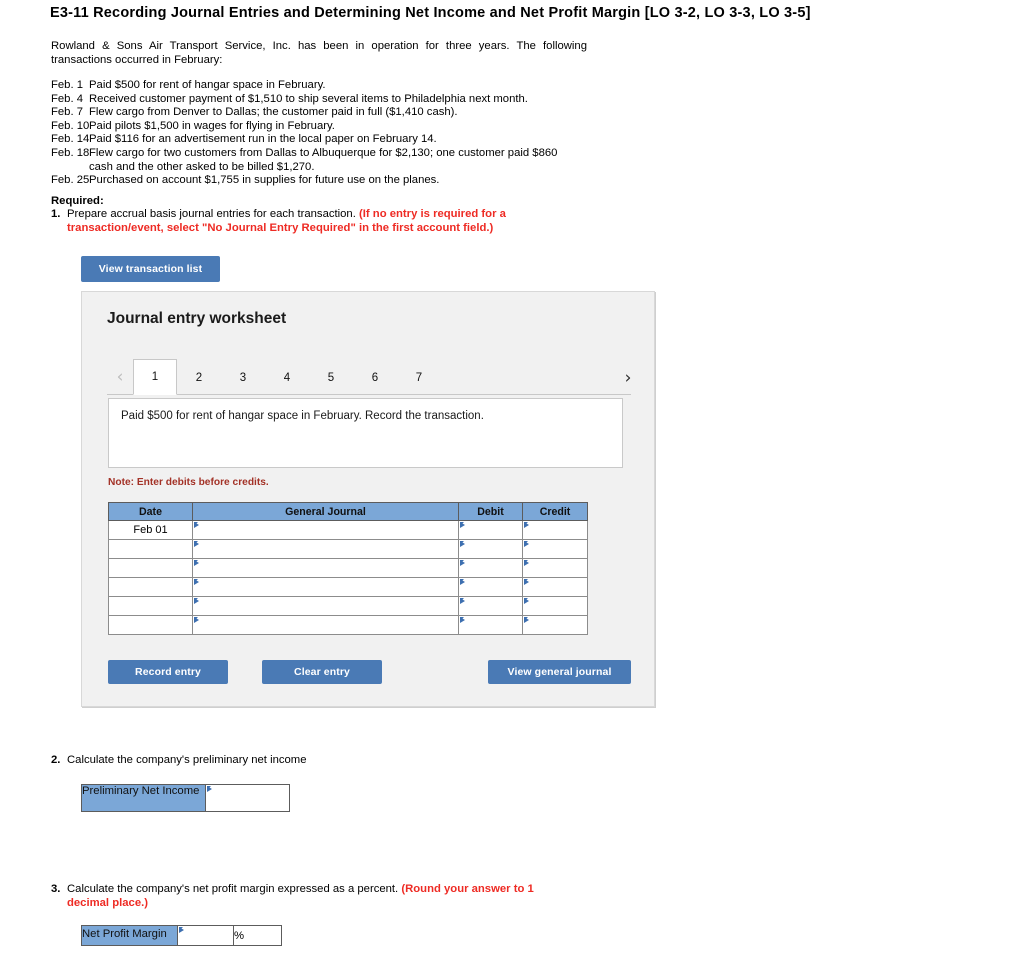 This screenshot has height=960, width=1024. I want to click on tab-7: 7, so click(419, 377).